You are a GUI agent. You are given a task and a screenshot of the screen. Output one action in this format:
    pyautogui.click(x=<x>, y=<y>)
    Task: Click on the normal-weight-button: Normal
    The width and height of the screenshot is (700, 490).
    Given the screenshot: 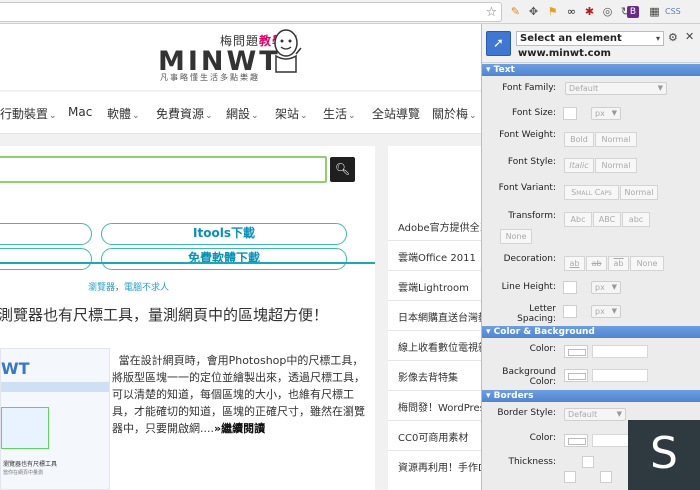 What is the action you would take?
    pyautogui.click(x=616, y=139)
    